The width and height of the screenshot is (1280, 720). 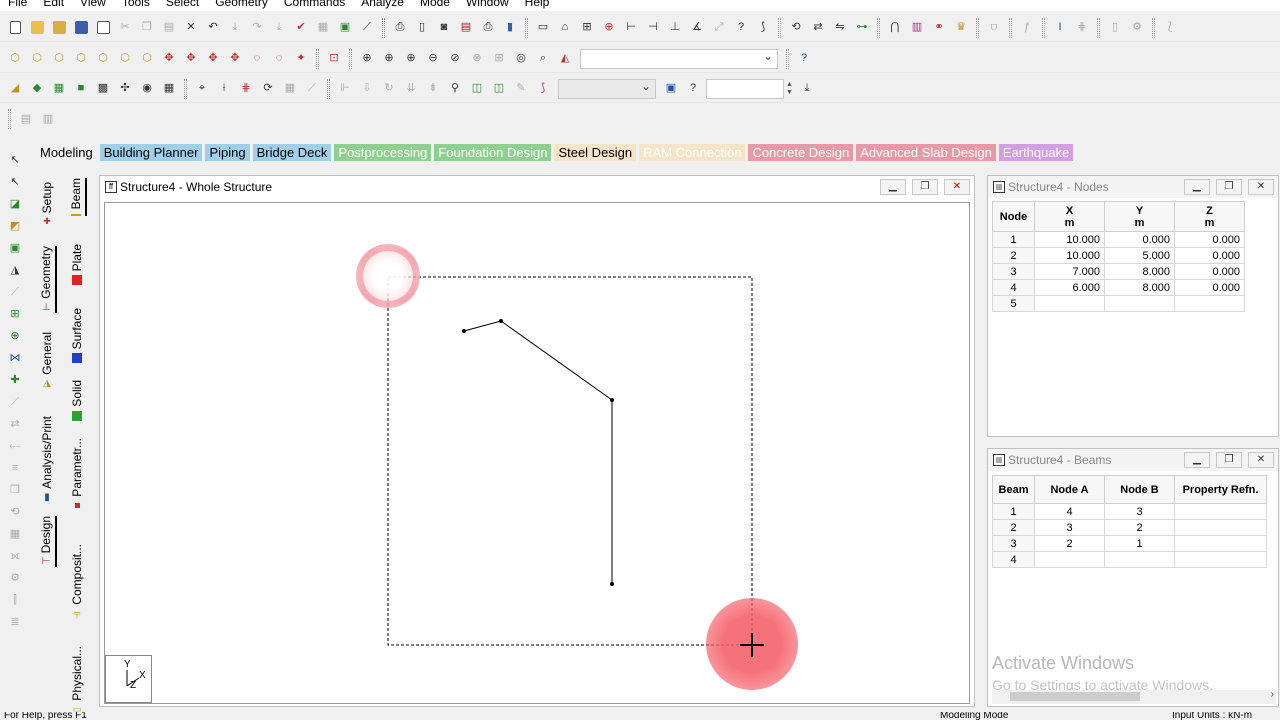 What do you see at coordinates (241, 4) in the screenshot?
I see `menu-geometry: Geometry` at bounding box center [241, 4].